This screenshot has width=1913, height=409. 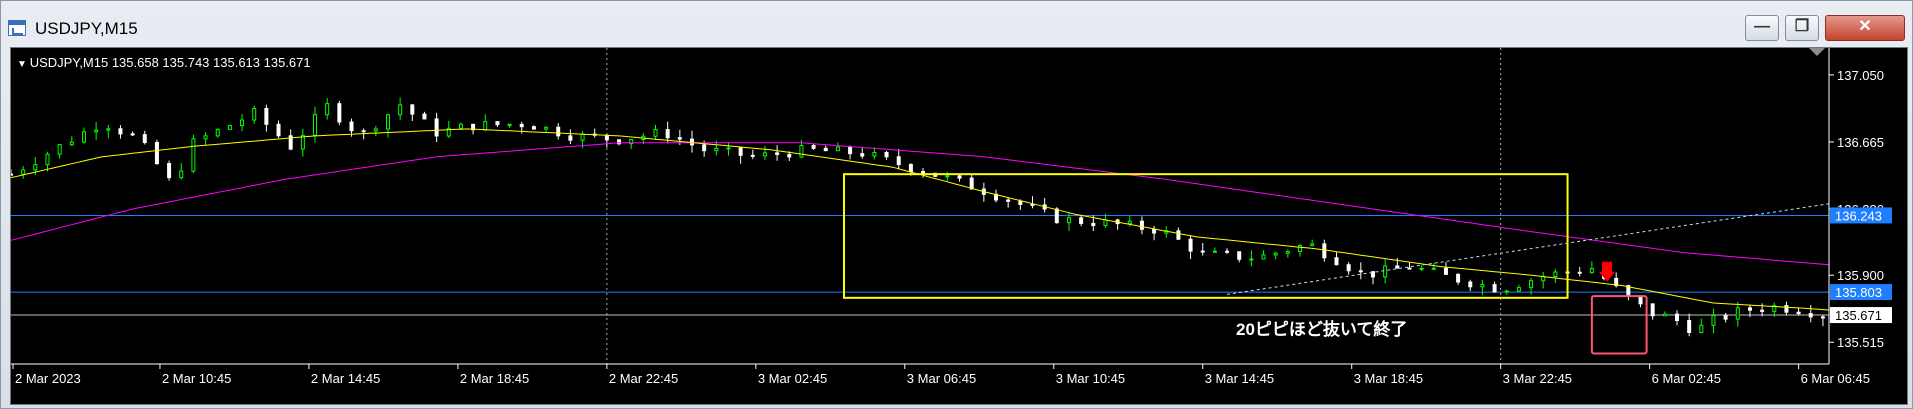 I want to click on time-tick-label: 2 Mar 10:45, so click(x=196, y=378).